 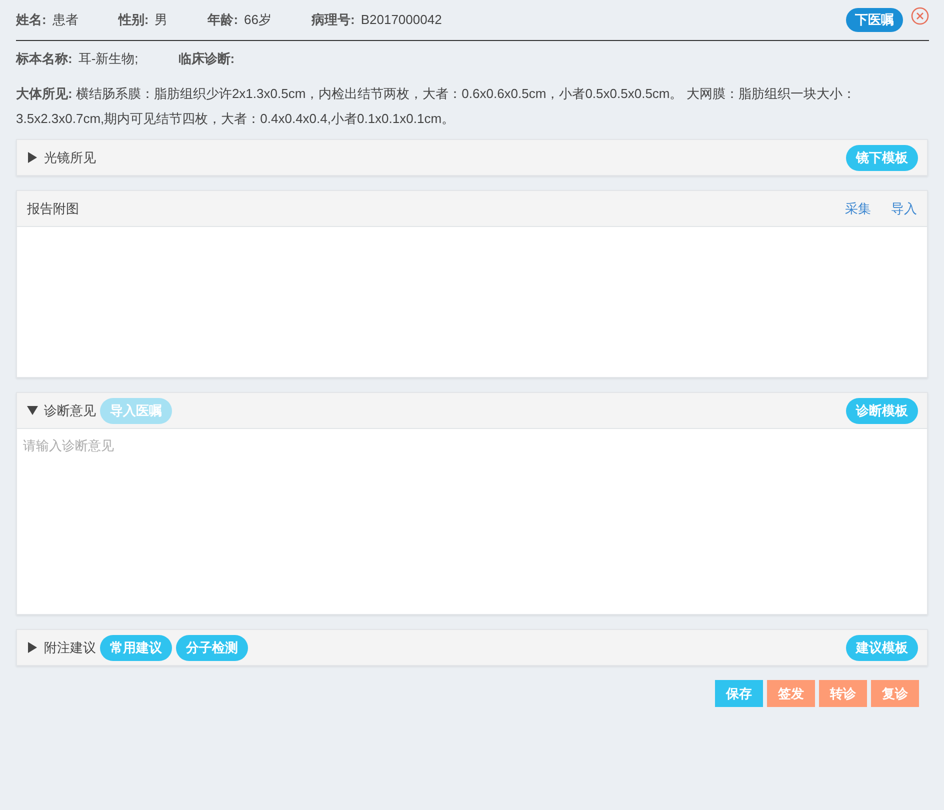 I want to click on action-button: 转诊, so click(x=843, y=693).